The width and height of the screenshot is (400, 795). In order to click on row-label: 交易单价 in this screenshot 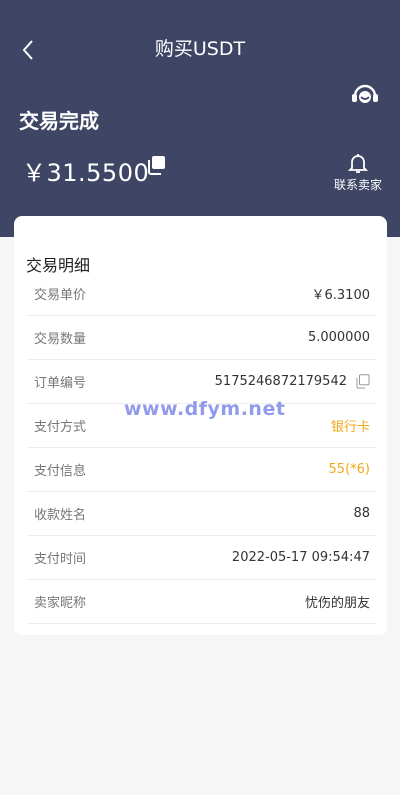, I will do `click(60, 295)`.